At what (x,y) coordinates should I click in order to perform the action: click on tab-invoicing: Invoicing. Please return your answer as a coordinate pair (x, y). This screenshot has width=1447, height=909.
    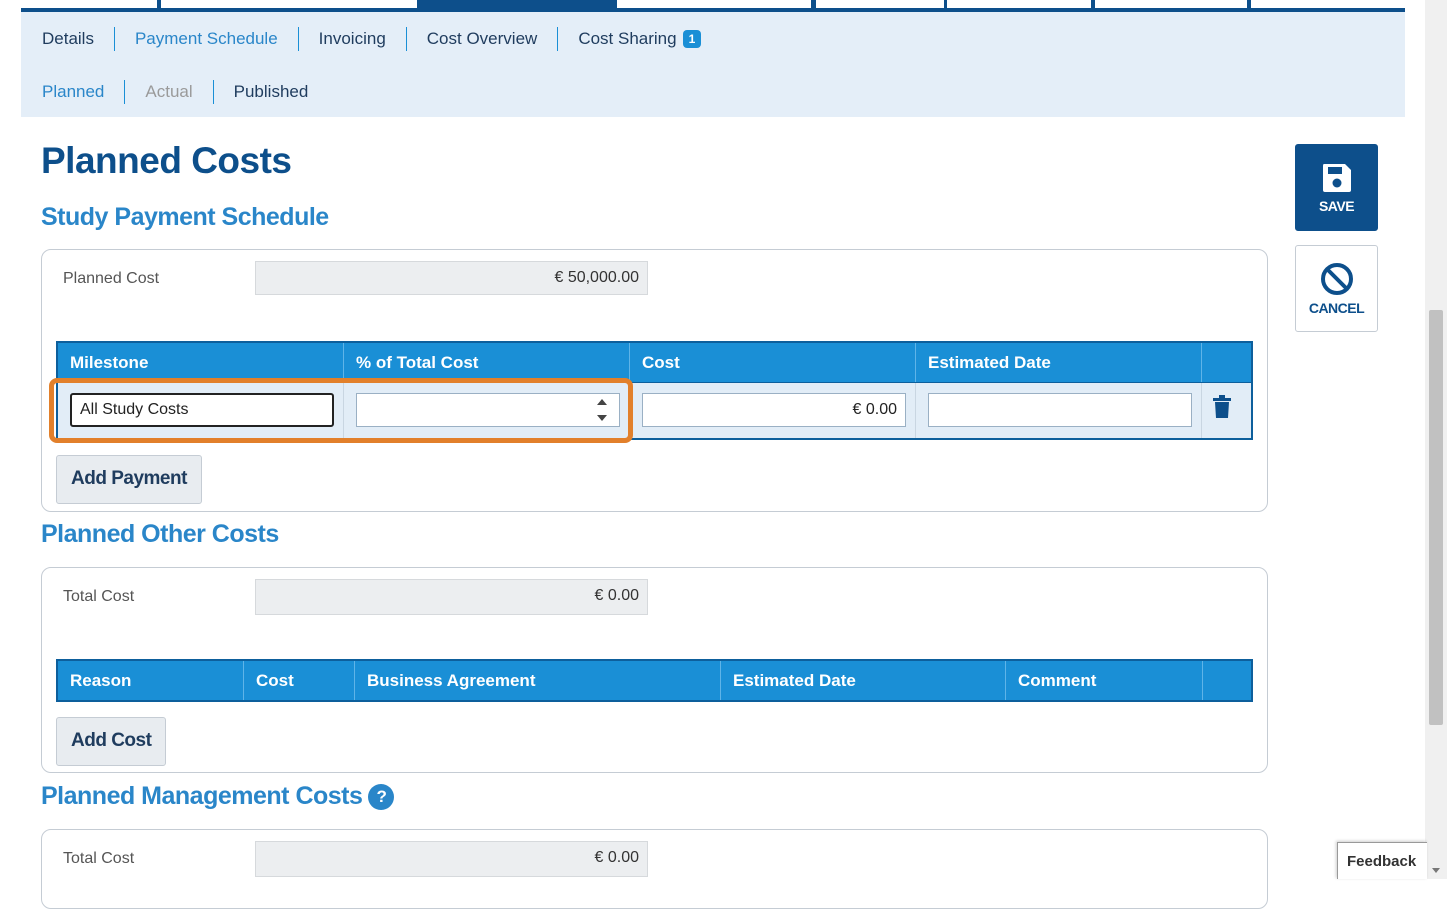
    Looking at the image, I should click on (351, 39).